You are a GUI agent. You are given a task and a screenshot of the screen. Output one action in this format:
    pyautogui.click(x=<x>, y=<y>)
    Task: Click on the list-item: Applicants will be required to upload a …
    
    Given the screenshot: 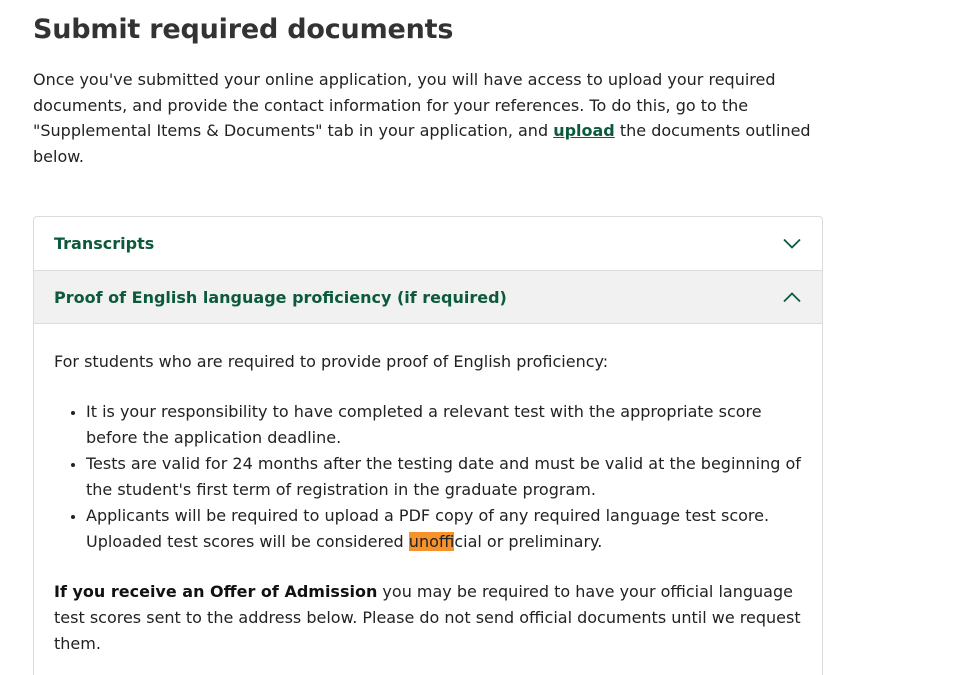 What is the action you would take?
    pyautogui.click(x=444, y=529)
    